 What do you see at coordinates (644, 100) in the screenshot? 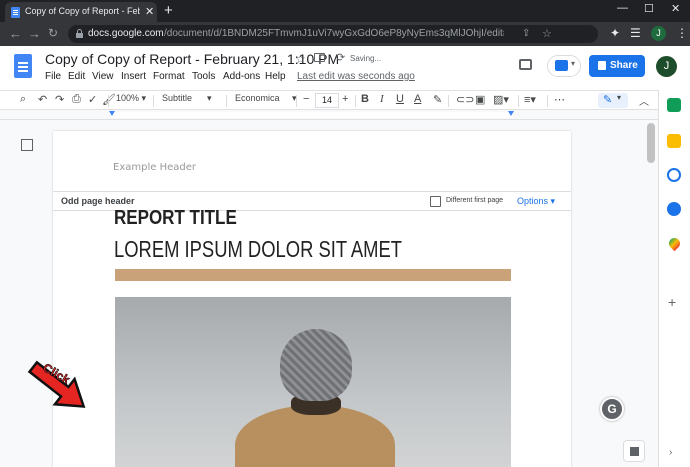
I see `collapse-menus-icon: ︿` at bounding box center [644, 100].